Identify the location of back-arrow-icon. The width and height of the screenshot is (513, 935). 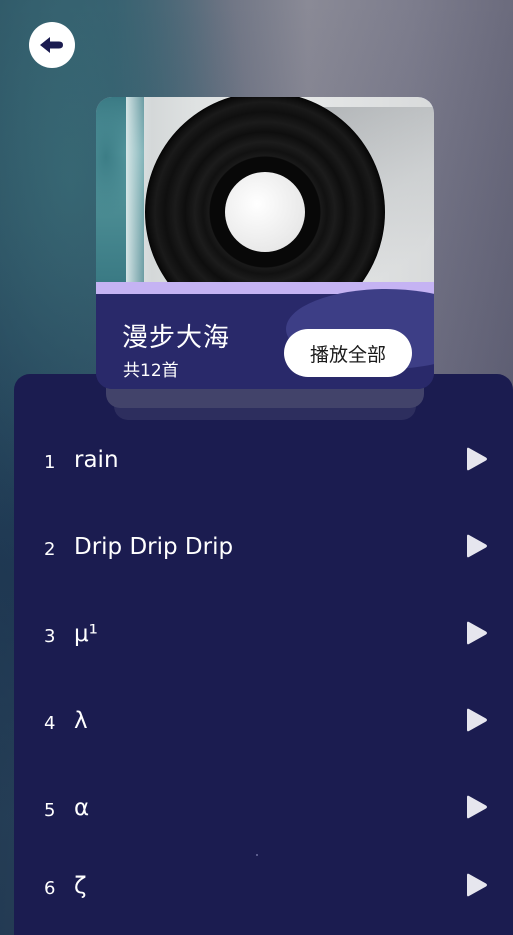
(52, 45).